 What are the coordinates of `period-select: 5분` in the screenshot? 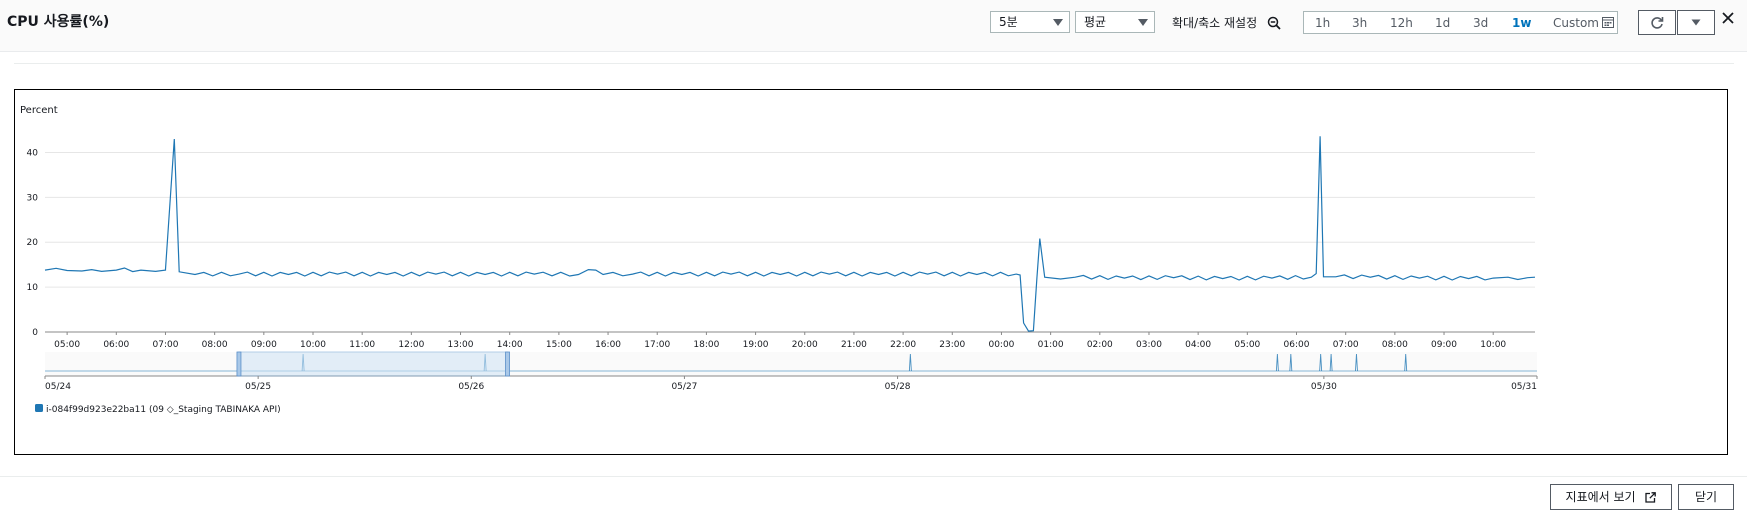 It's located at (1030, 22).